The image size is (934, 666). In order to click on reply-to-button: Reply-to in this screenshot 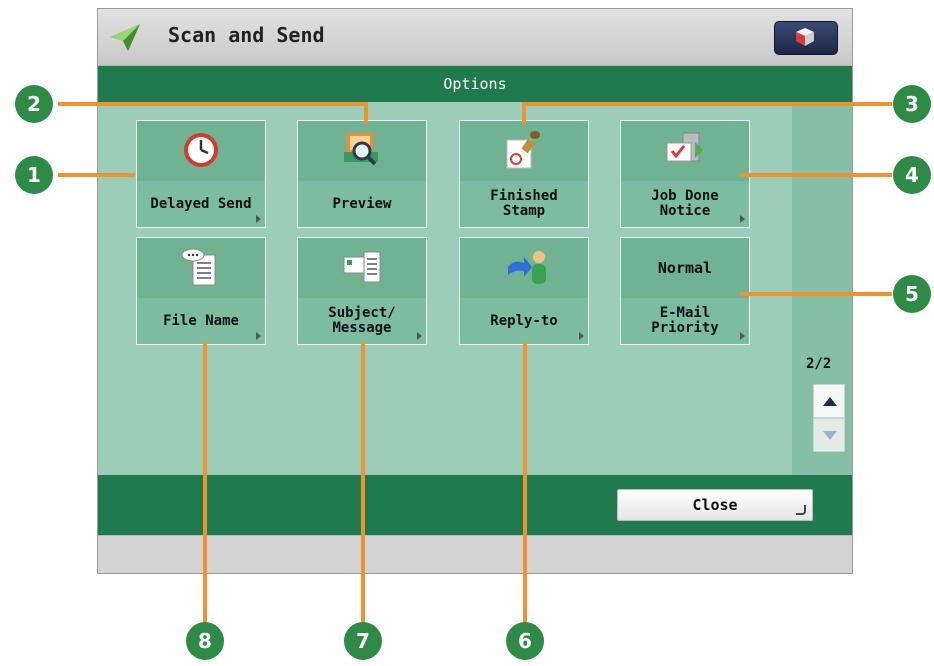, I will do `click(524, 291)`.